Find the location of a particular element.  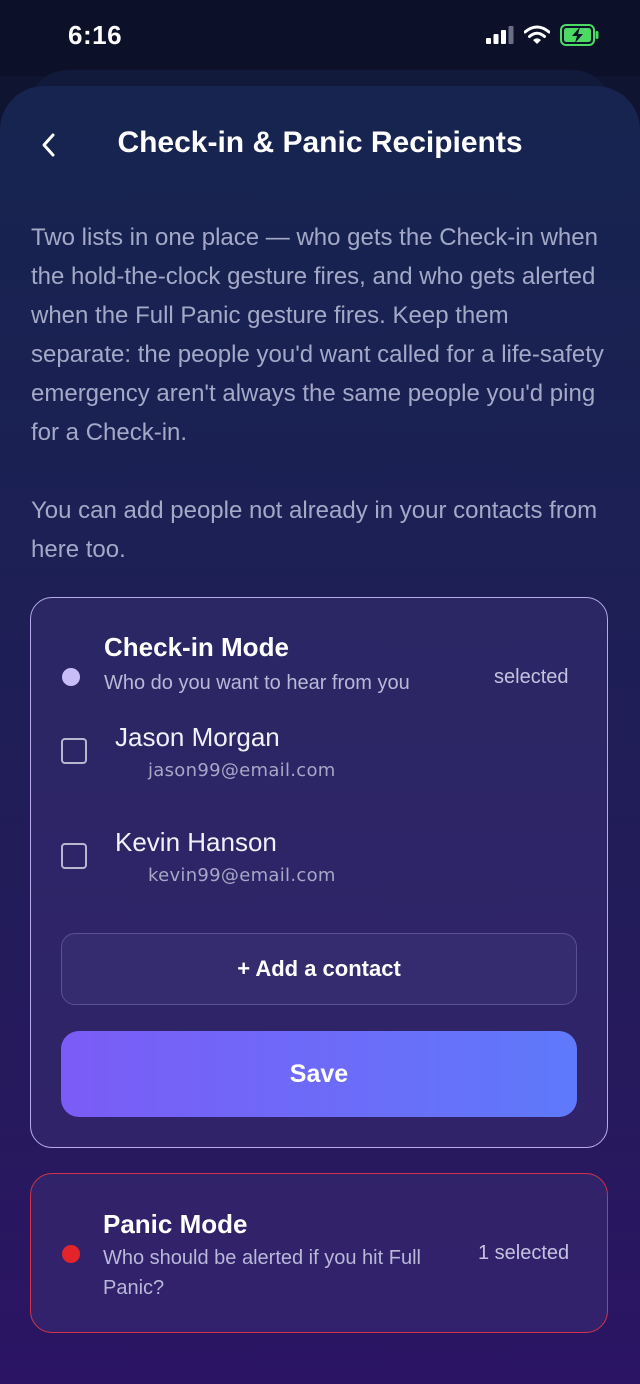

contact-email: kevin99@email.com is located at coordinates (242, 875).